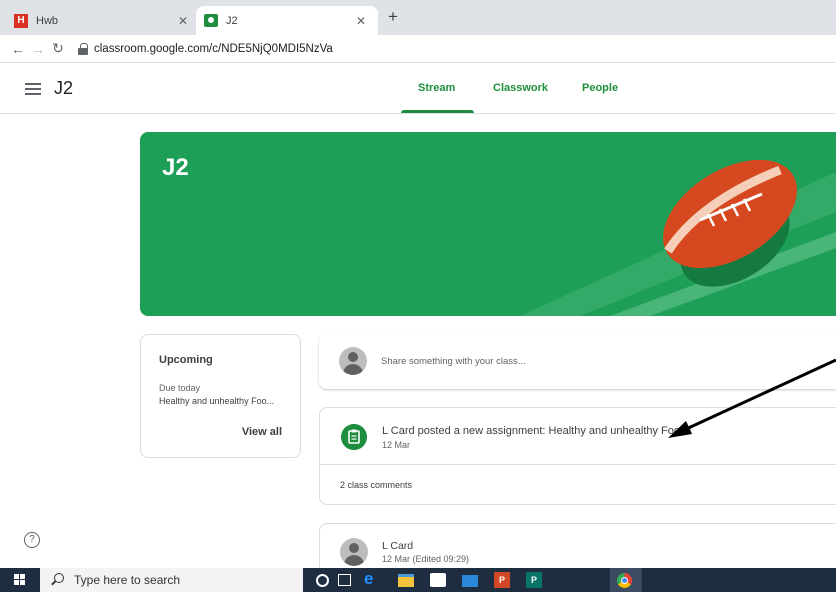 The image size is (836, 592). I want to click on taskbar-search-input: Type here to search, so click(127, 580).